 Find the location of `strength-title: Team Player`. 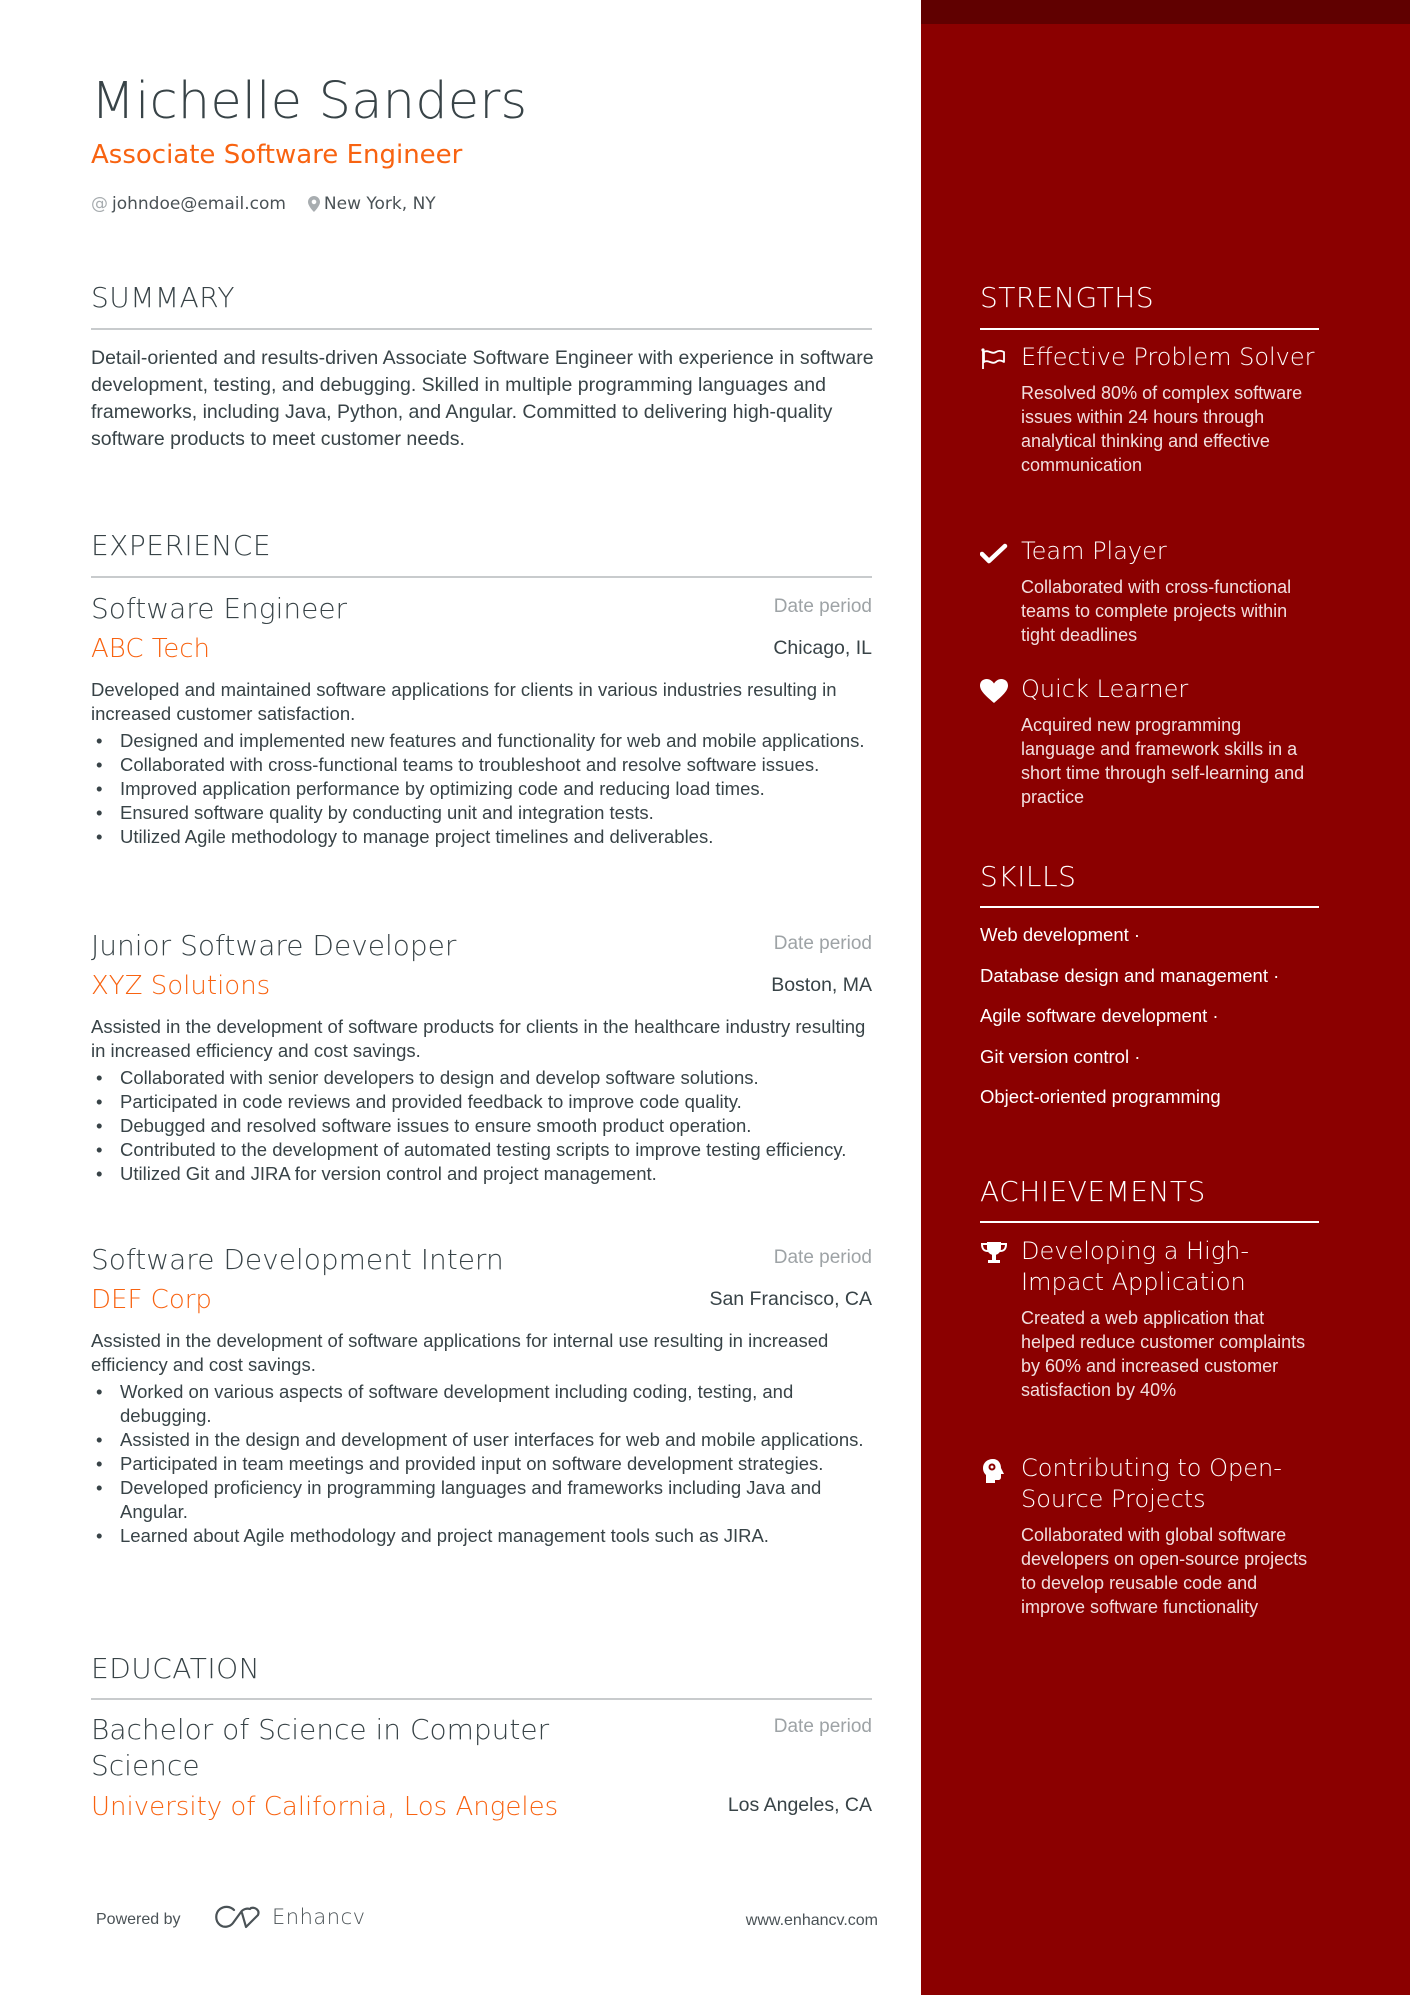

strength-title: Team Player is located at coordinates (1094, 551).